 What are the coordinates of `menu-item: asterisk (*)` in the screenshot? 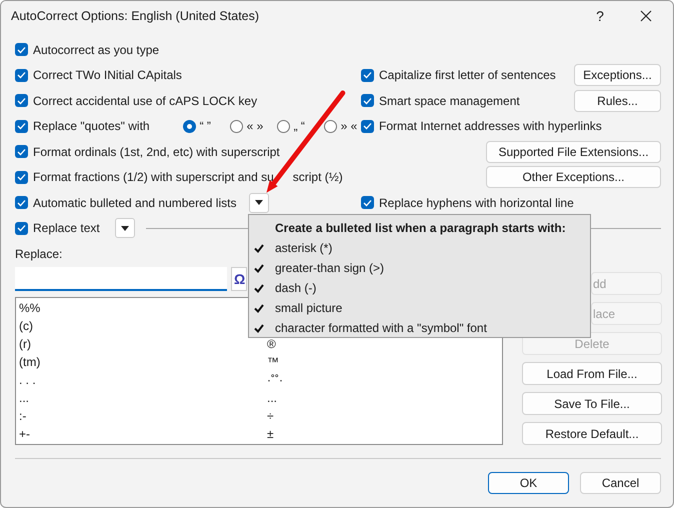 It's located at (303, 248).